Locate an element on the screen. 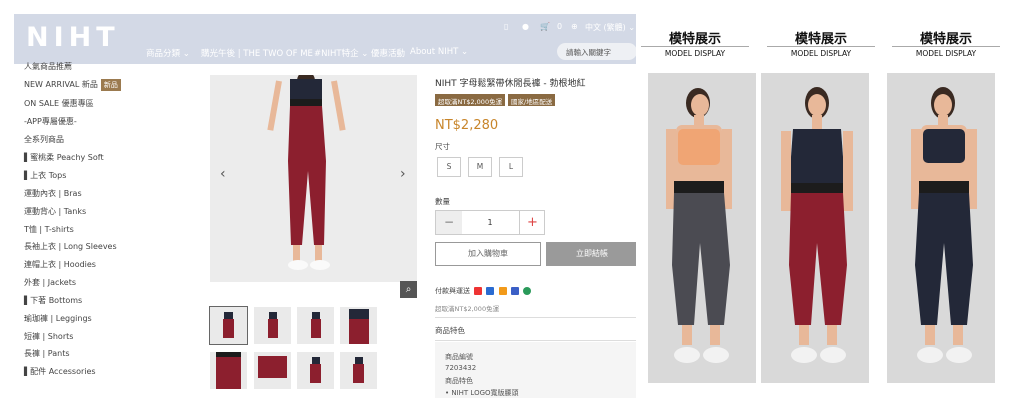 The width and height of the screenshot is (1024, 410). size-option-s: S is located at coordinates (449, 167).